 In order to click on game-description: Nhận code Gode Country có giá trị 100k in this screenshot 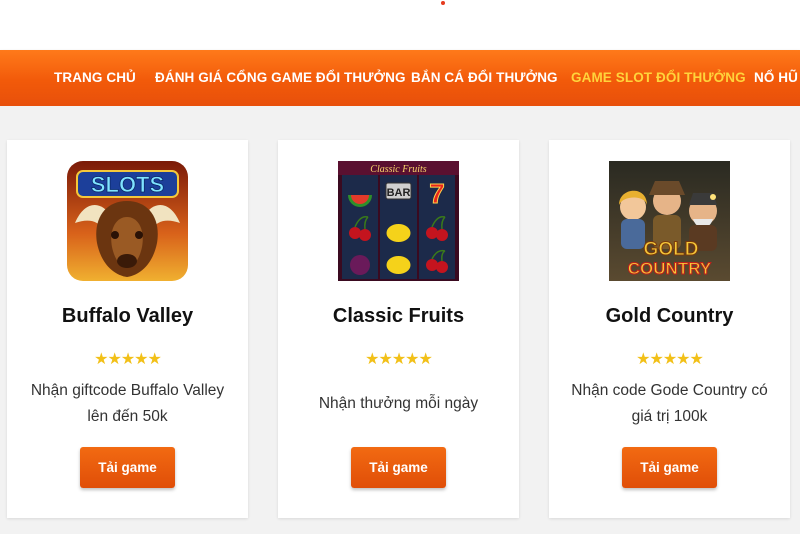, I will do `click(669, 403)`.